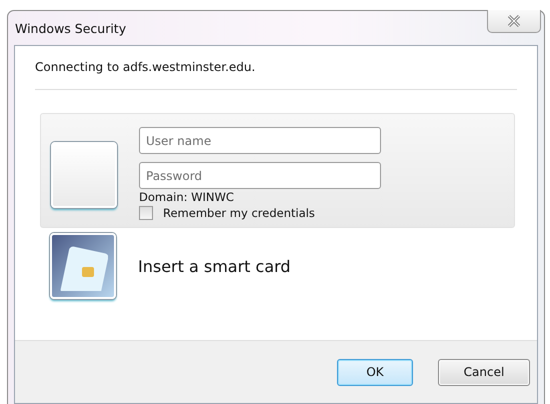  I want to click on ok-button: OK, so click(375, 372).